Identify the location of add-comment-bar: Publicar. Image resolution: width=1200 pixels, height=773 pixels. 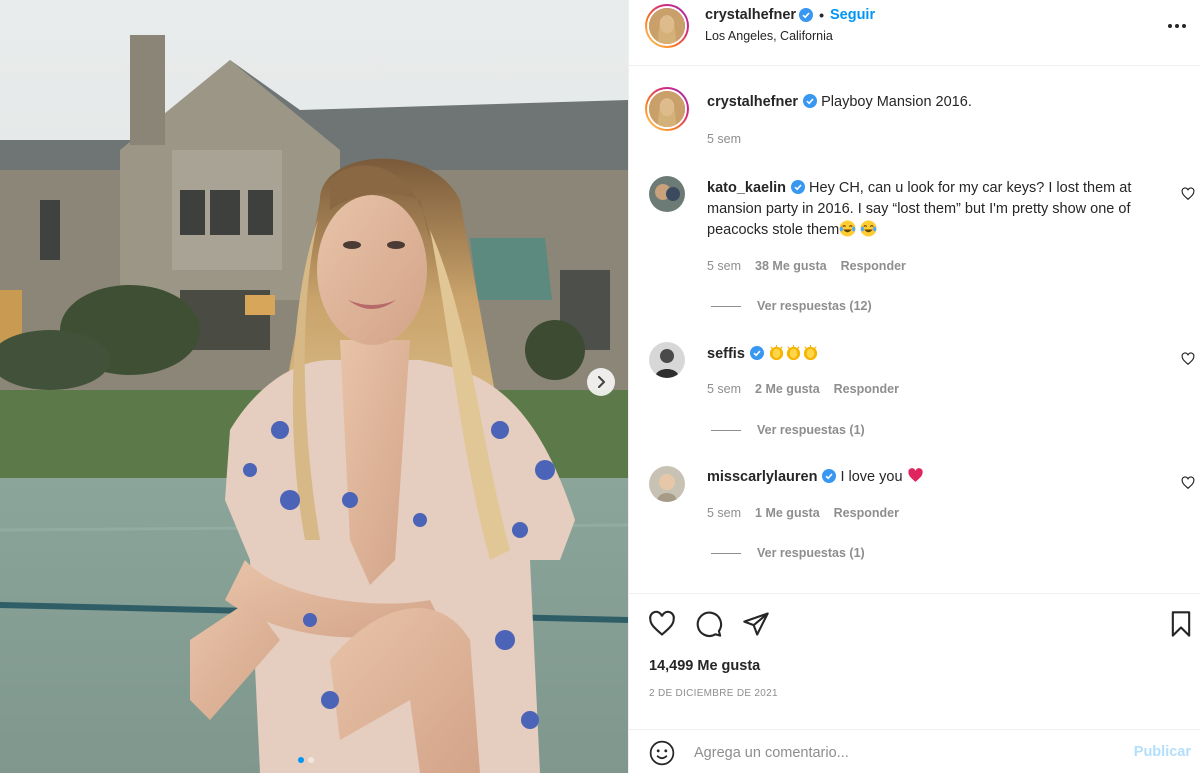
(914, 751).